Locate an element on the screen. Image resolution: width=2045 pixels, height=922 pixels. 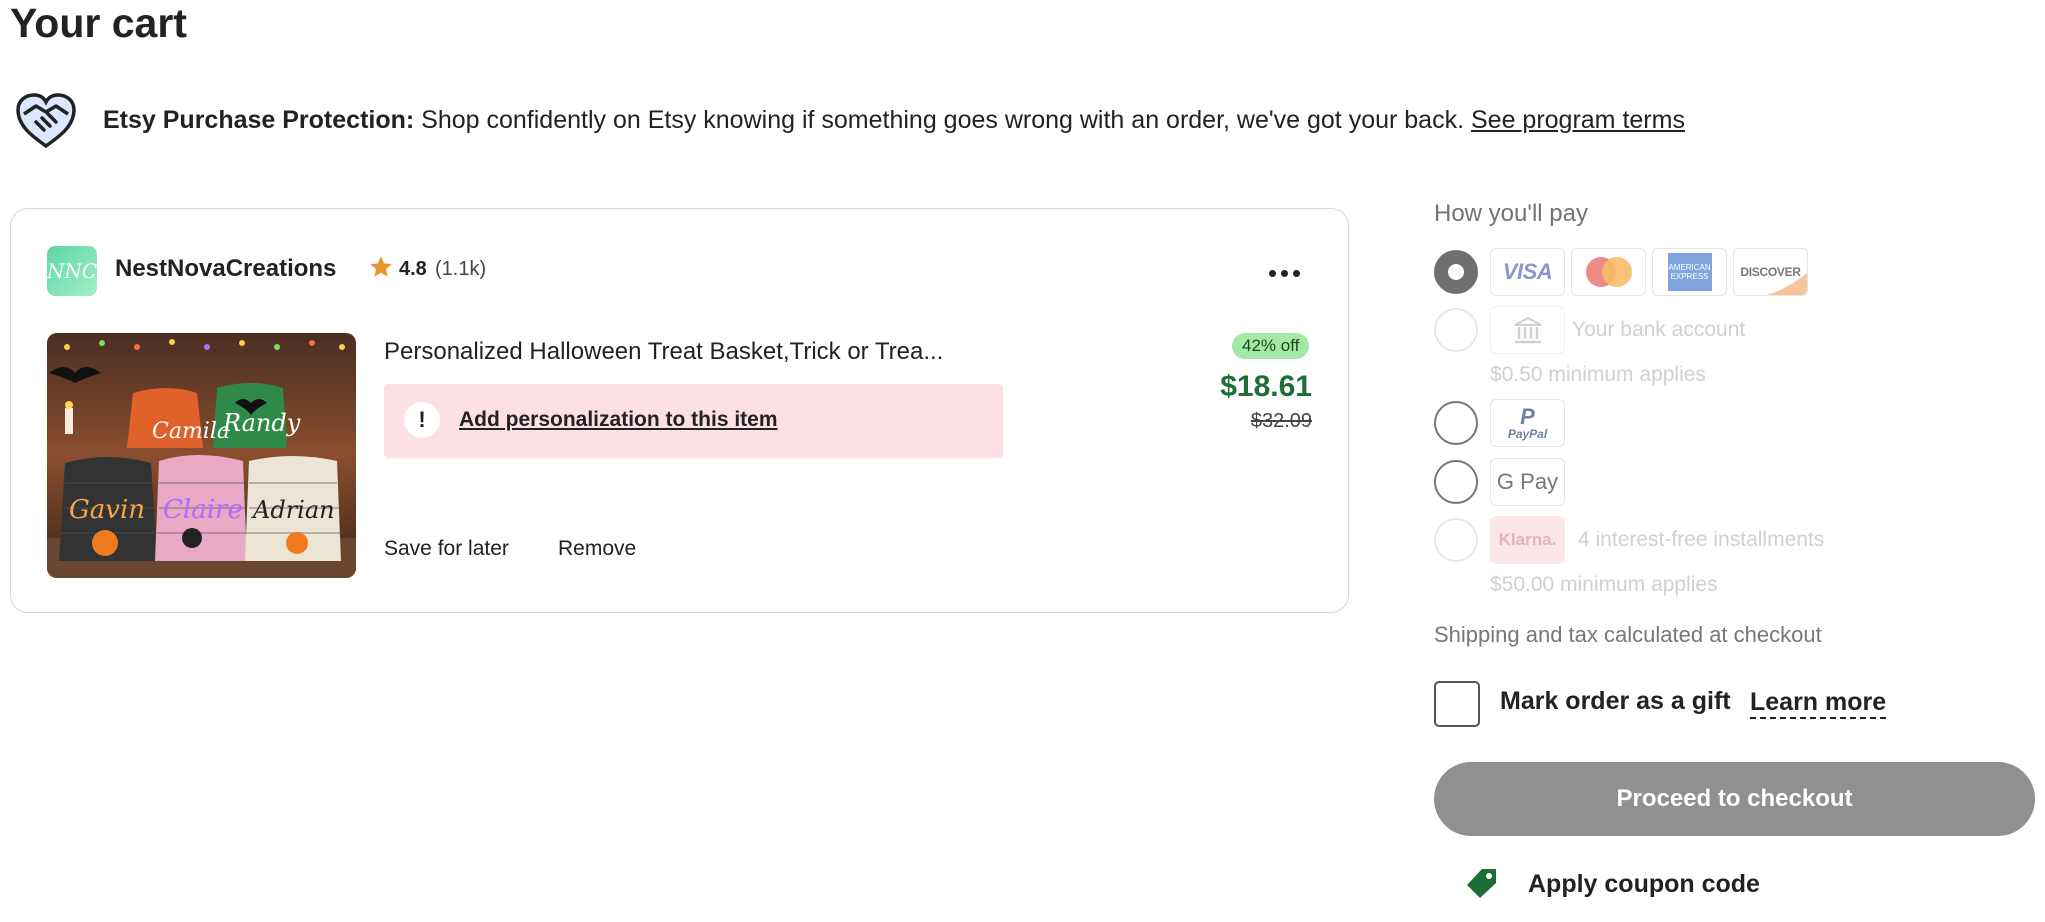
star-icon is located at coordinates (381, 267).